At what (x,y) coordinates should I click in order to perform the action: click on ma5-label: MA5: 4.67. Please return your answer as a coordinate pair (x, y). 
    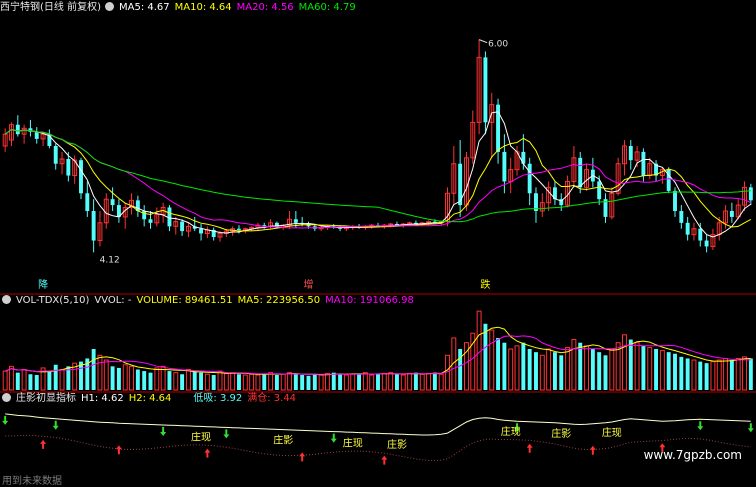
    Looking at the image, I should click on (144, 7).